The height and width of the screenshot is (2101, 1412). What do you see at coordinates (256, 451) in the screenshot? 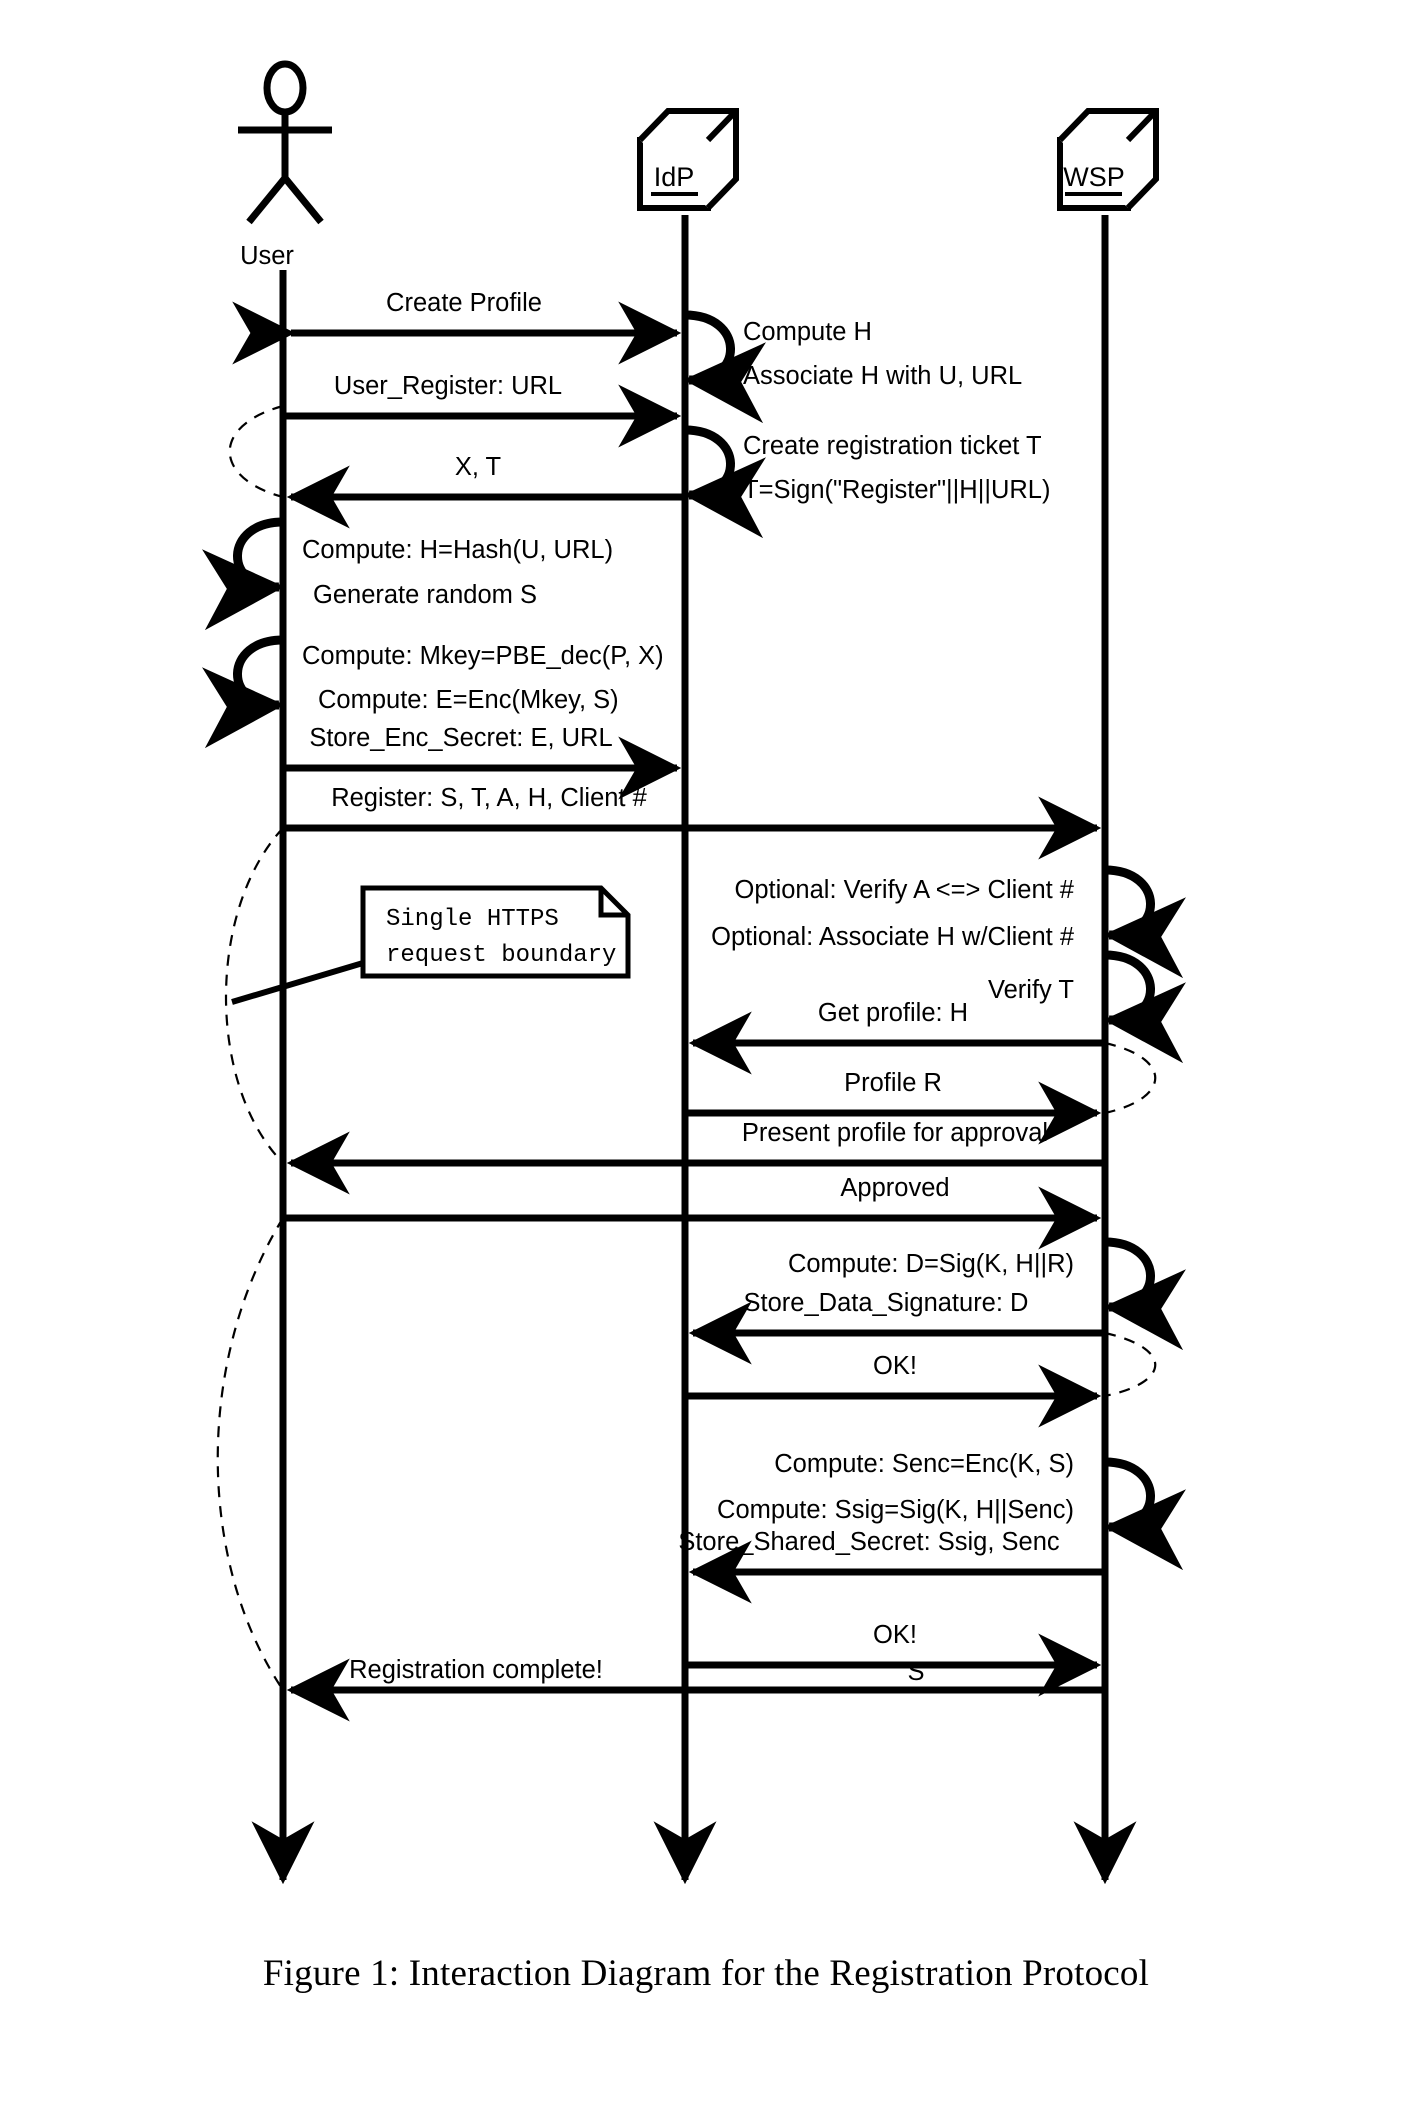
I see `bracket-small-top` at bounding box center [256, 451].